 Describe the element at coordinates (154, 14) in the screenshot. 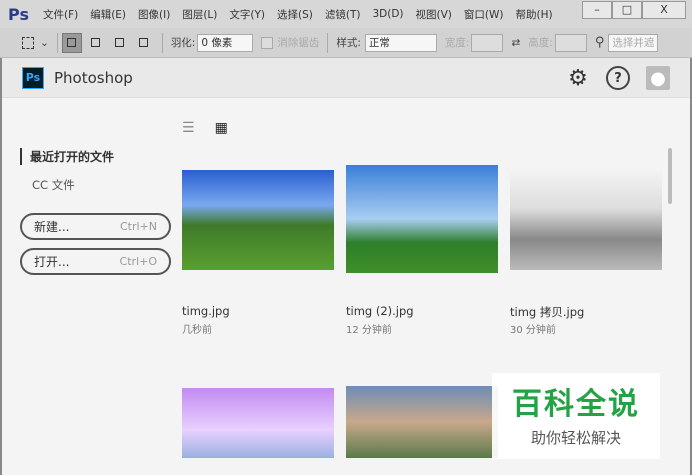

I see `menu-image: 图像(I)` at that location.